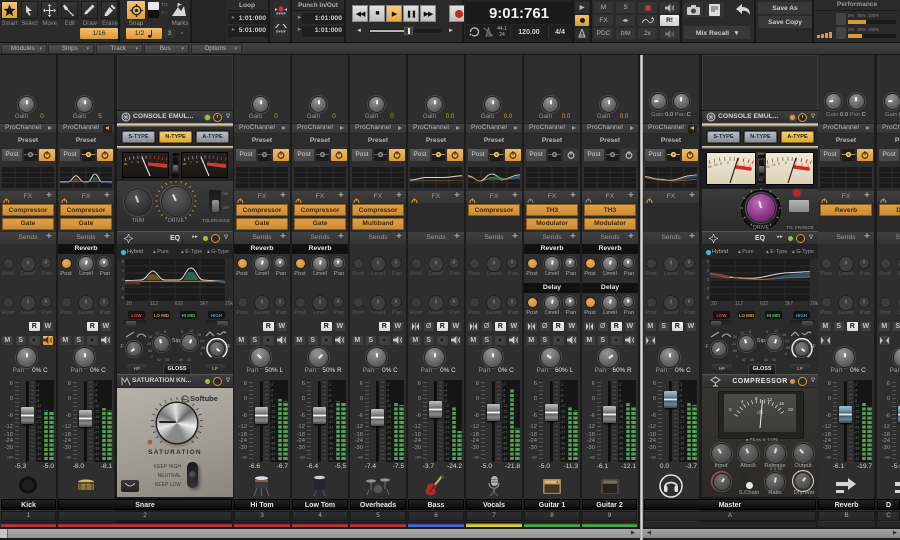 The height and width of the screenshot is (540, 900). What do you see at coordinates (760, 413) in the screenshot?
I see `svg-text: dB` at bounding box center [760, 413].